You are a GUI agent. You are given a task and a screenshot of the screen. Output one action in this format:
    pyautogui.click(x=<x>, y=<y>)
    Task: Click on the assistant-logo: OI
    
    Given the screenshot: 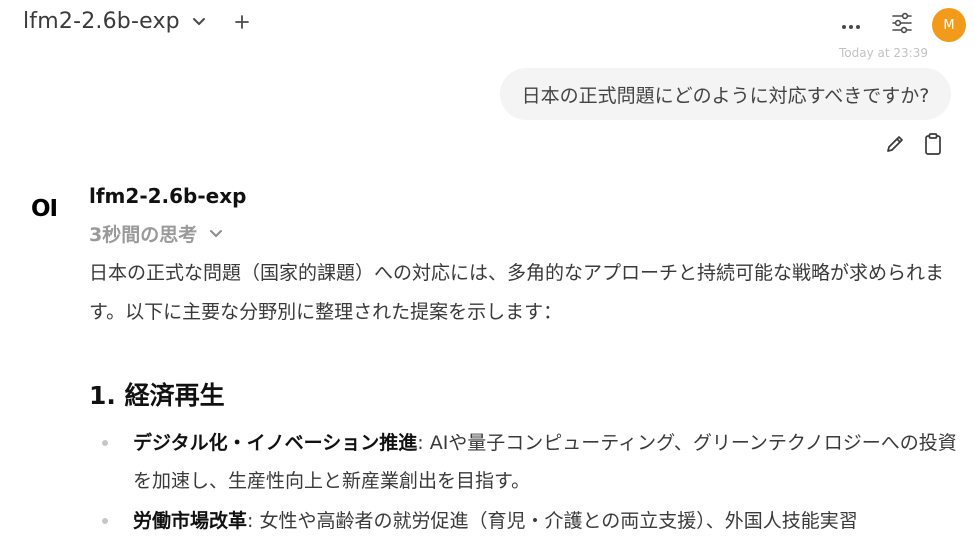 What is the action you would take?
    pyautogui.click(x=44, y=209)
    